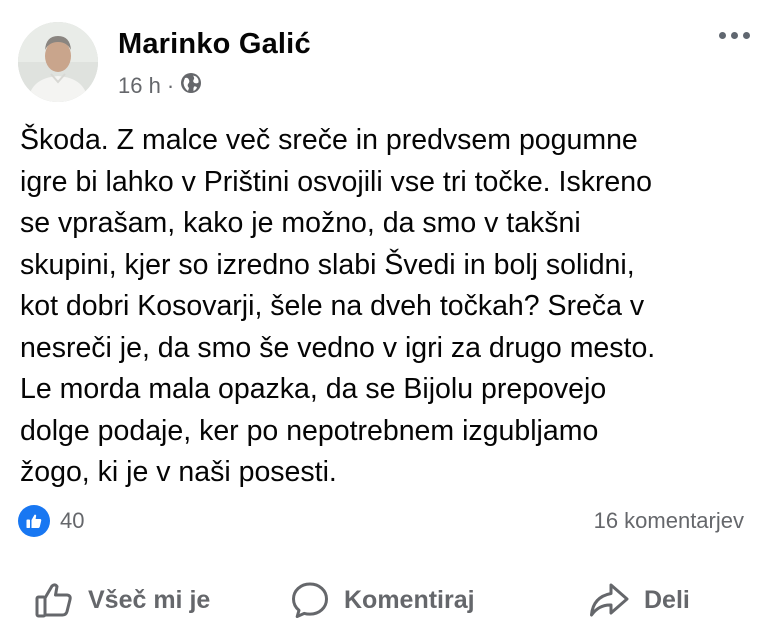 Image resolution: width=768 pixels, height=628 pixels. I want to click on post-time: 16 h, so click(139, 86).